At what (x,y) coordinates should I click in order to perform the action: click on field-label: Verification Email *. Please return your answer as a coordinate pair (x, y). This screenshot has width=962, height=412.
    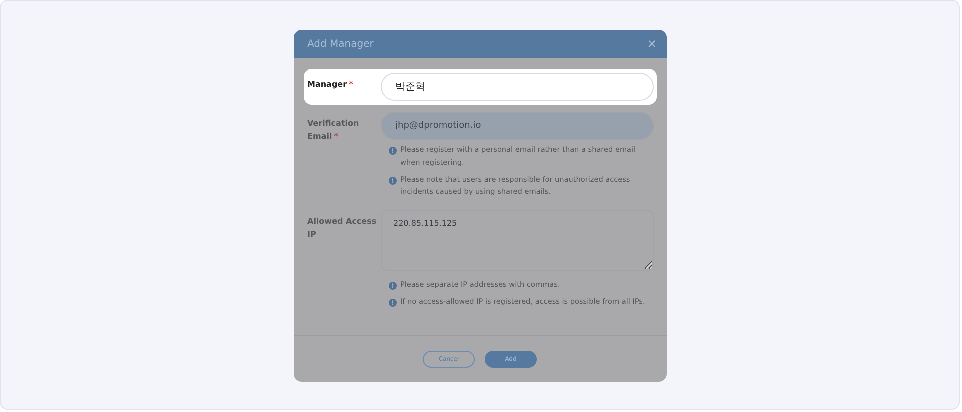
    Looking at the image, I should click on (334, 130).